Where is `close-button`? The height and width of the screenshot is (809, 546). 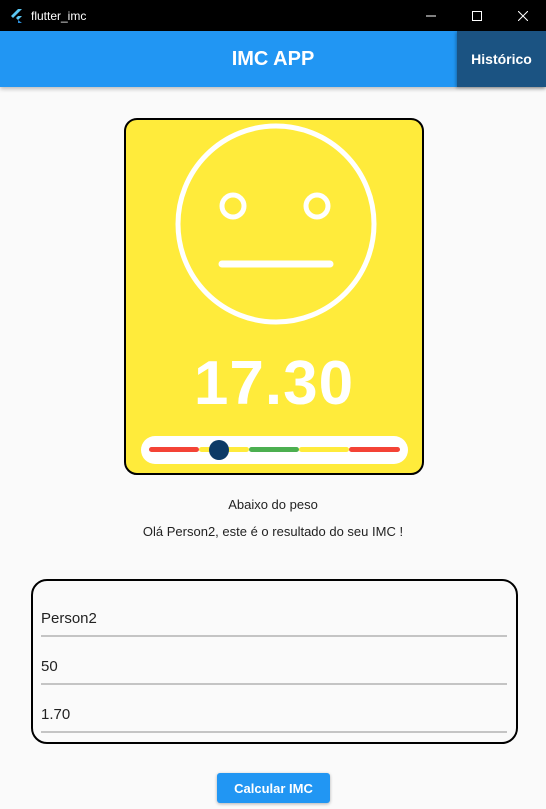
close-button is located at coordinates (523, 15).